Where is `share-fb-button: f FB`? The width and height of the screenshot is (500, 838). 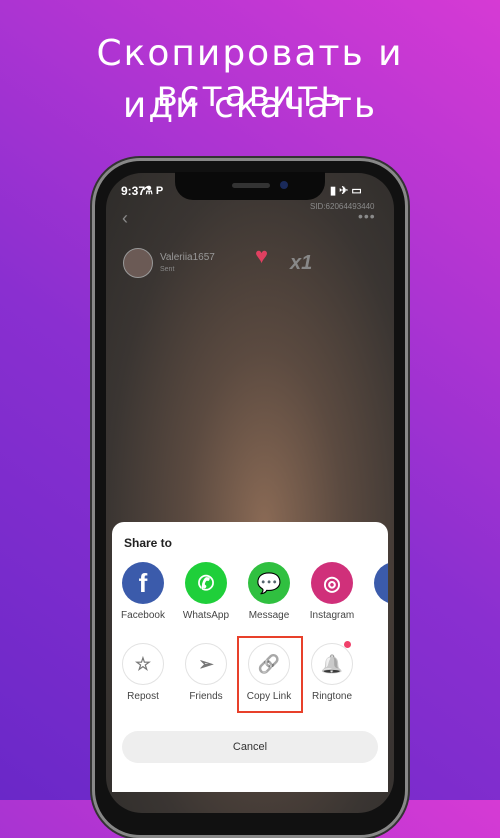
share-fb-button: f FB is located at coordinates (375, 591).